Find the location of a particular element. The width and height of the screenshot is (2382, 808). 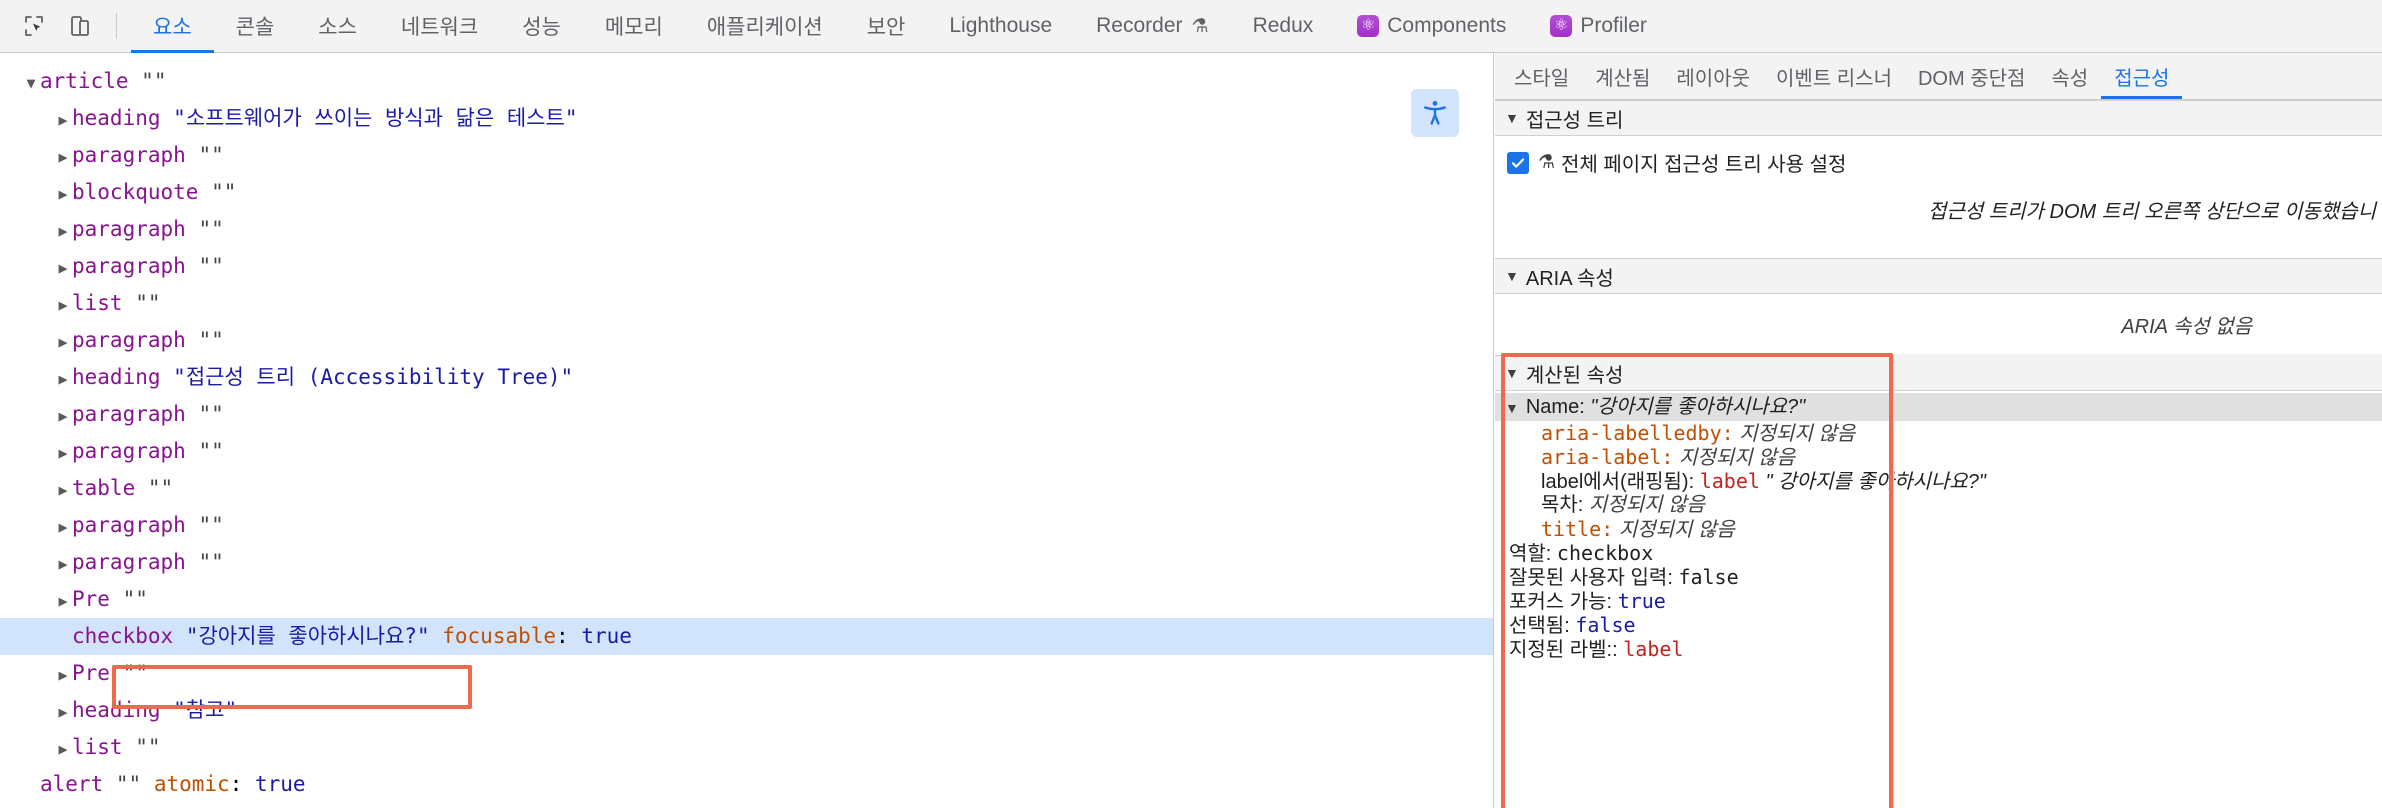

accessibility-icon is located at coordinates (1435, 113).